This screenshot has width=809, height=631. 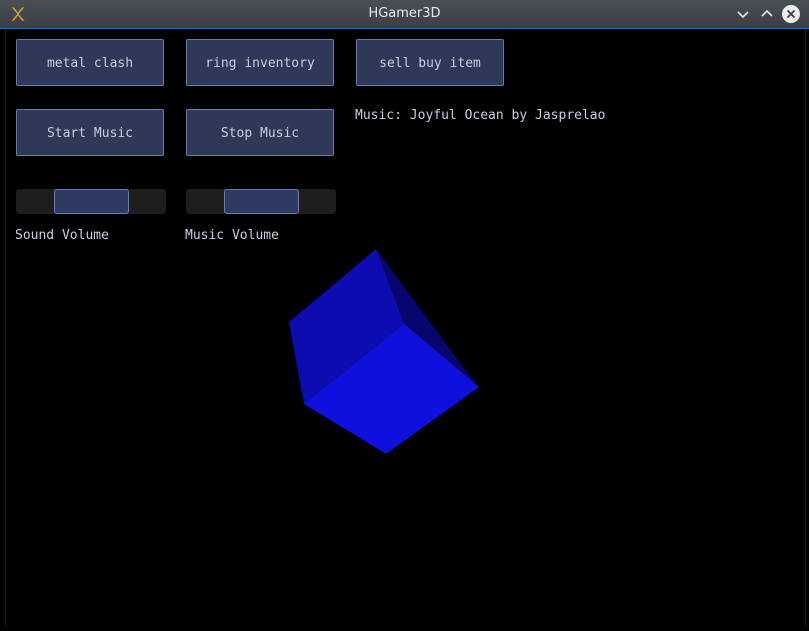 What do you see at coordinates (430, 62) in the screenshot?
I see `sell-buy-item-button: sell buy item` at bounding box center [430, 62].